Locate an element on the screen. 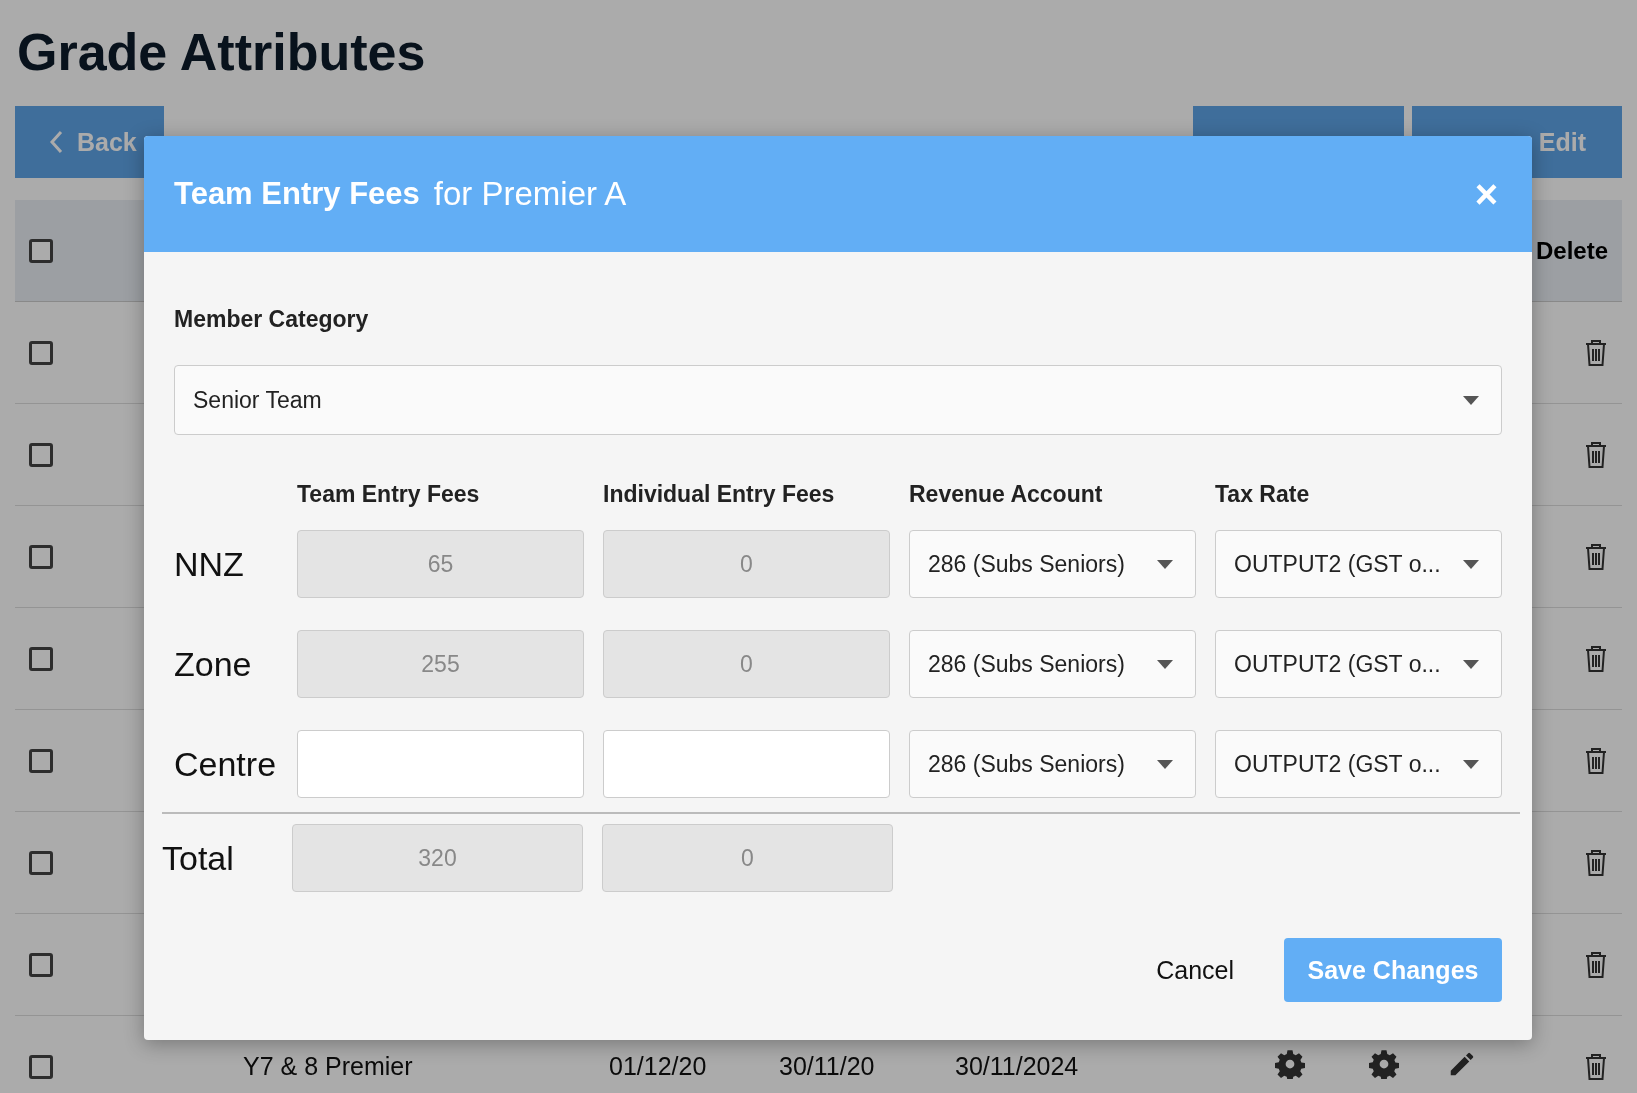 Image resolution: width=1637 pixels, height=1093 pixels. table-cell-text: 30/11/20 is located at coordinates (827, 1066).